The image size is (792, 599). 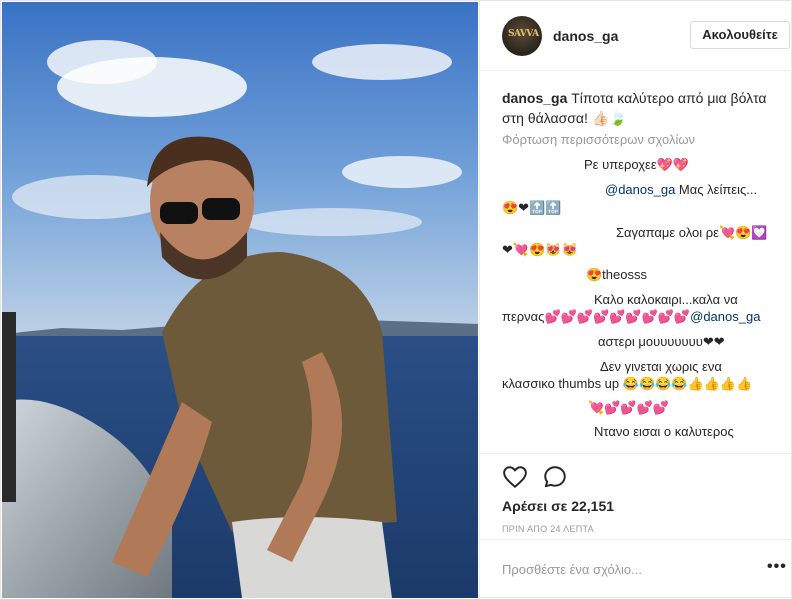 I want to click on comment-item: αστερι μουυυυυυυ❤❤, so click(x=661, y=341).